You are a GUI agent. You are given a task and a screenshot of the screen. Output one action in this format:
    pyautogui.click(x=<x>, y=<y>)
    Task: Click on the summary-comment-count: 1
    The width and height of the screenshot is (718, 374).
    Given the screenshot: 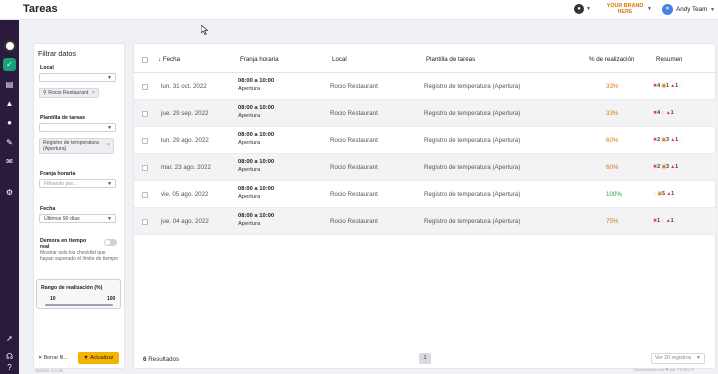 What is the action you would take?
    pyautogui.click(x=667, y=86)
    